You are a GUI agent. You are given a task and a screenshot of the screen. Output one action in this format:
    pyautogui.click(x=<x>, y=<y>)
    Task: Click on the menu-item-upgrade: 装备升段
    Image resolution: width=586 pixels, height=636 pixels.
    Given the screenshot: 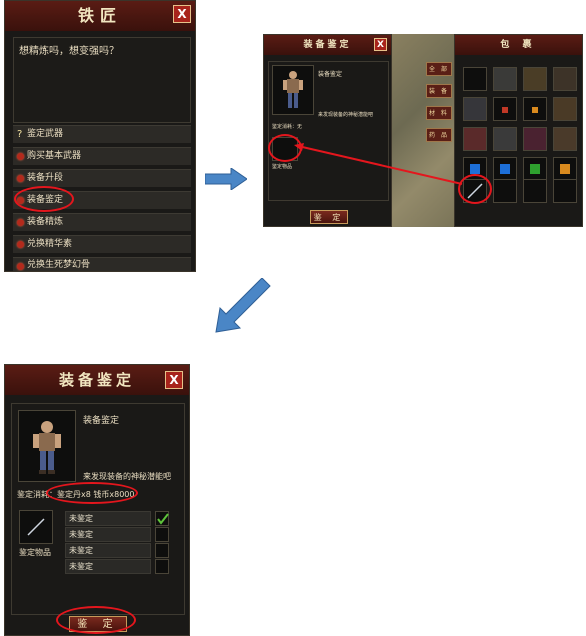 What is the action you would take?
    pyautogui.click(x=102, y=178)
    